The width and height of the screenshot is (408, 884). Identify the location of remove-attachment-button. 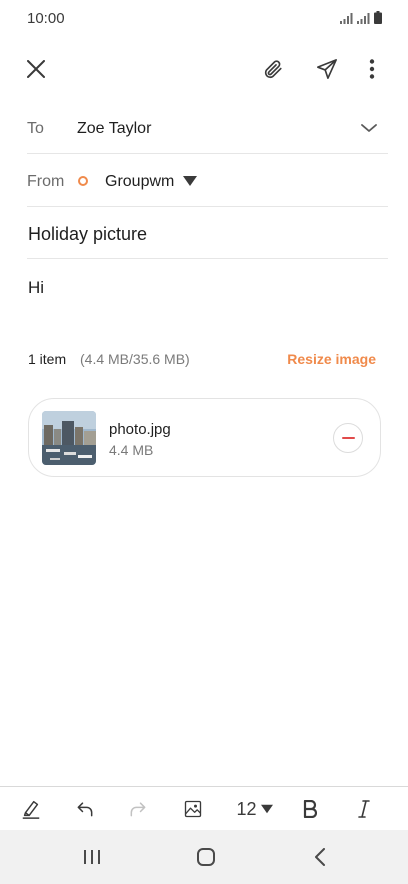
(348, 438).